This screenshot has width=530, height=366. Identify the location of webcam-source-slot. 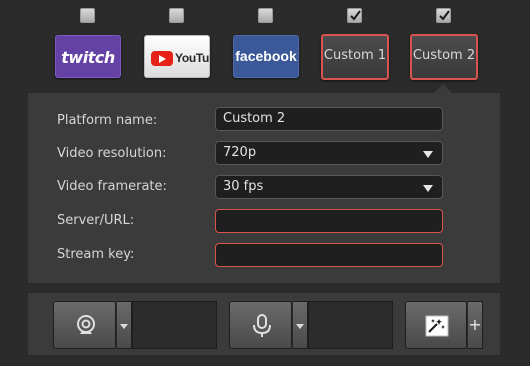
(174, 325).